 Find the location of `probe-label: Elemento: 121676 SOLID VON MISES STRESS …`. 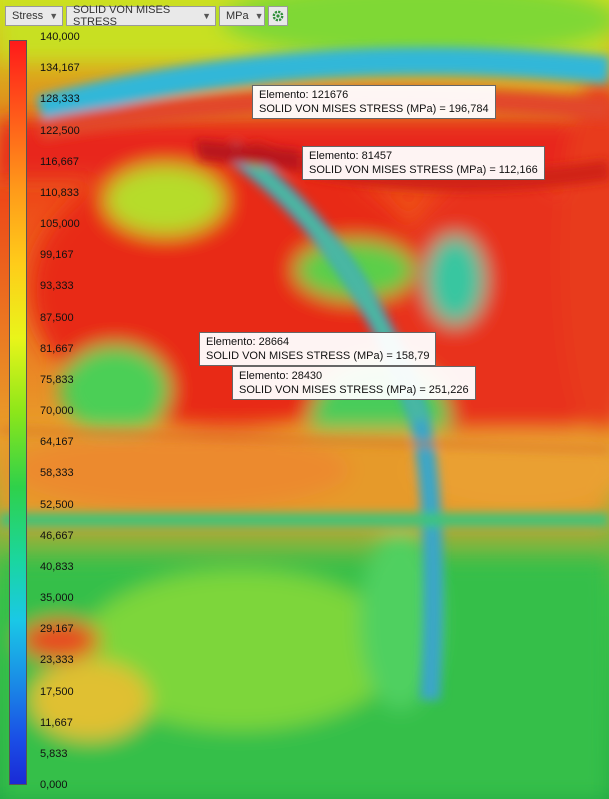

probe-label: Elemento: 121676 SOLID VON MISES STRESS … is located at coordinates (374, 102).